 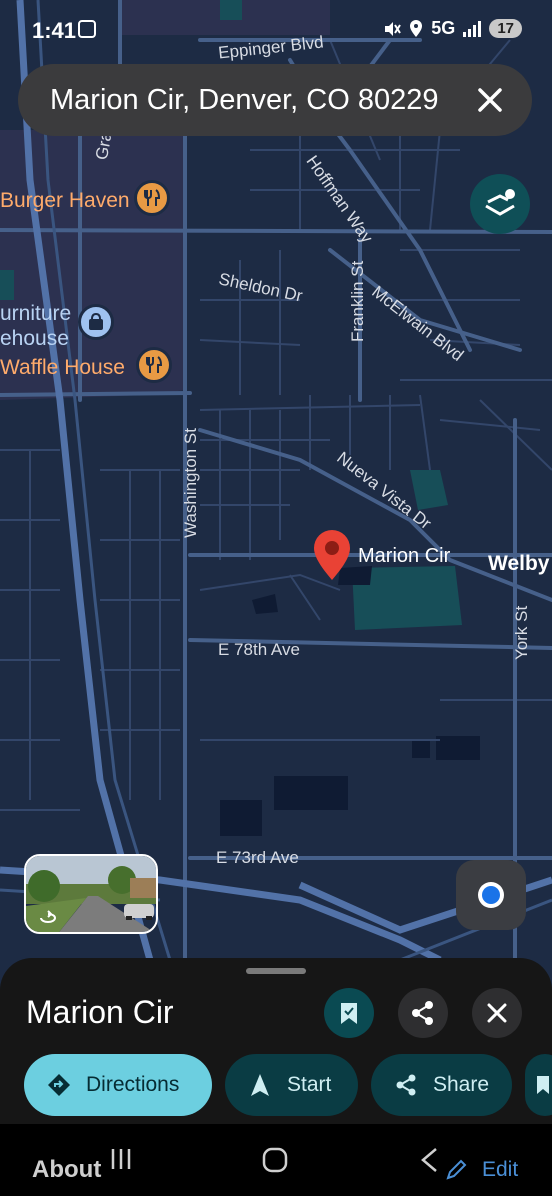 I want to click on mute-icon, so click(x=393, y=28).